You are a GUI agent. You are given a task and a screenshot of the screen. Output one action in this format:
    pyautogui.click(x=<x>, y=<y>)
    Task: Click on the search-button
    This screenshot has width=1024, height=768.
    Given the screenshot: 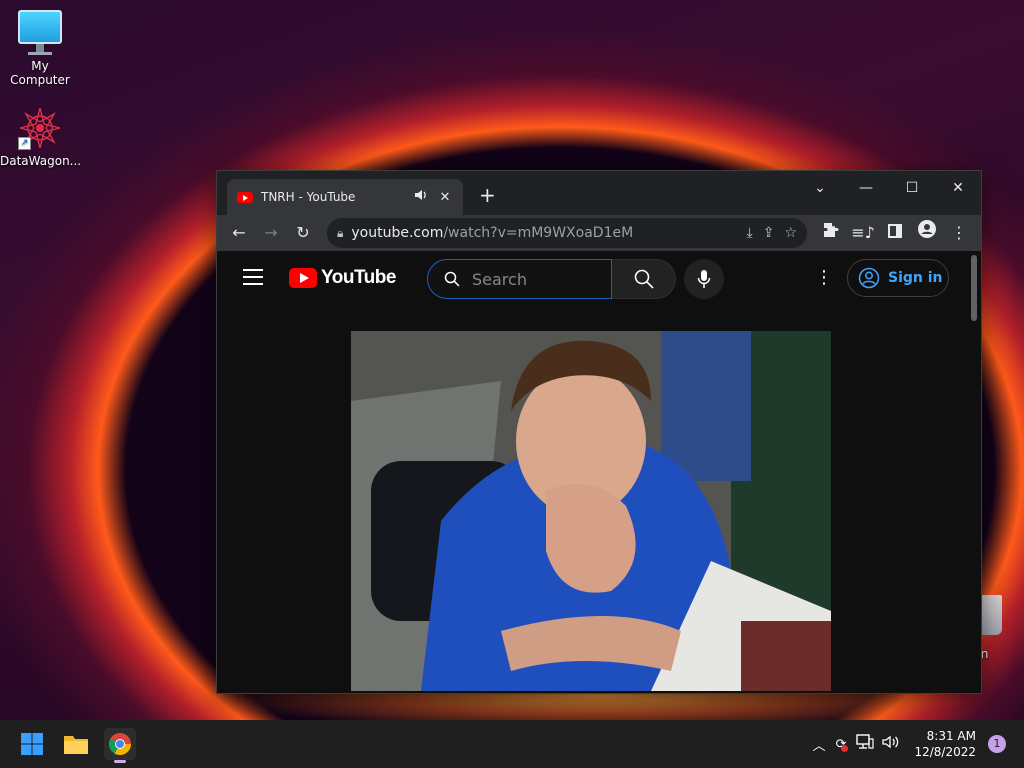 What is the action you would take?
    pyautogui.click(x=644, y=279)
    